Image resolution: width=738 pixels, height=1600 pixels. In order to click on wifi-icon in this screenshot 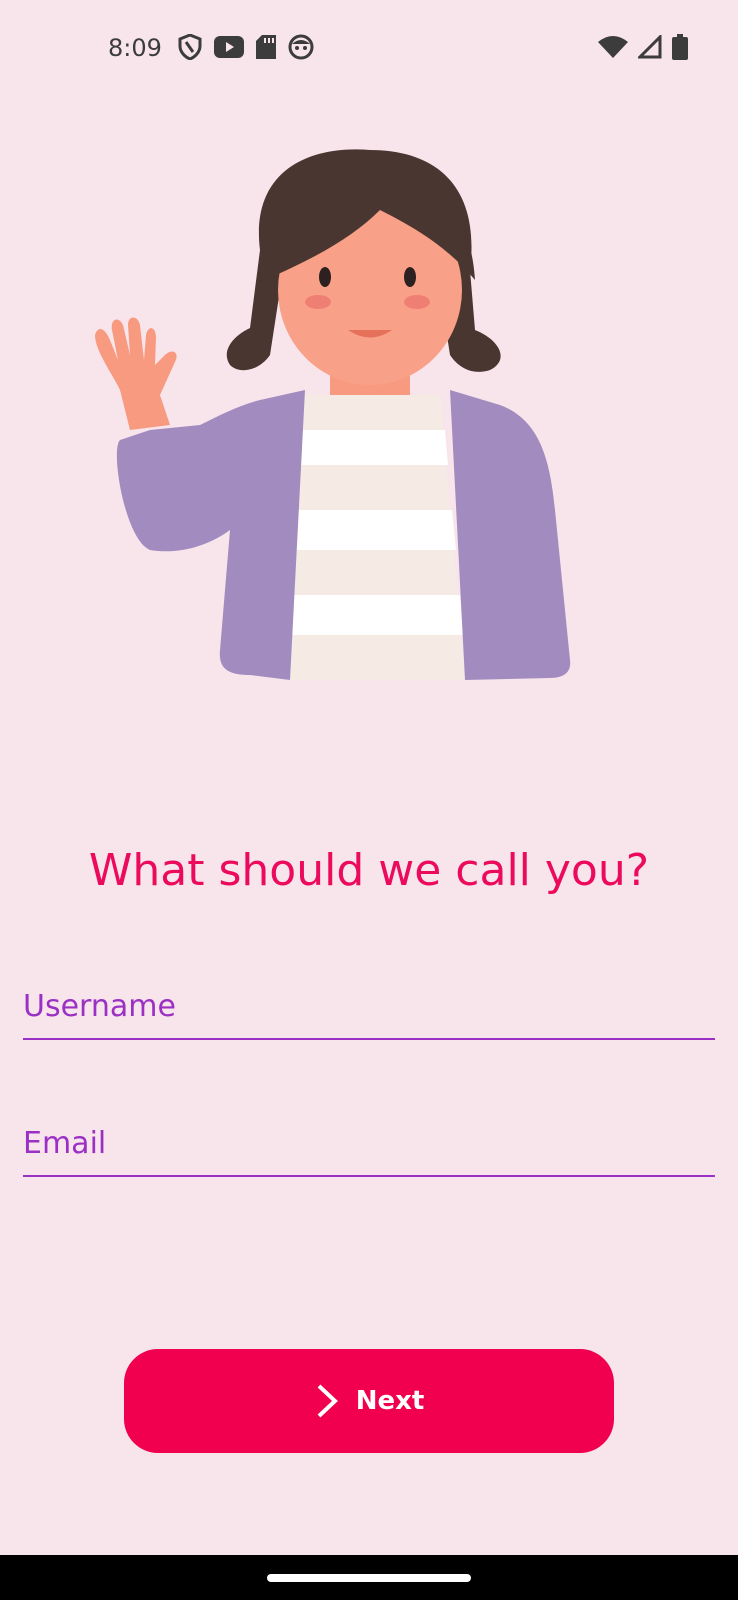, I will do `click(613, 47)`.